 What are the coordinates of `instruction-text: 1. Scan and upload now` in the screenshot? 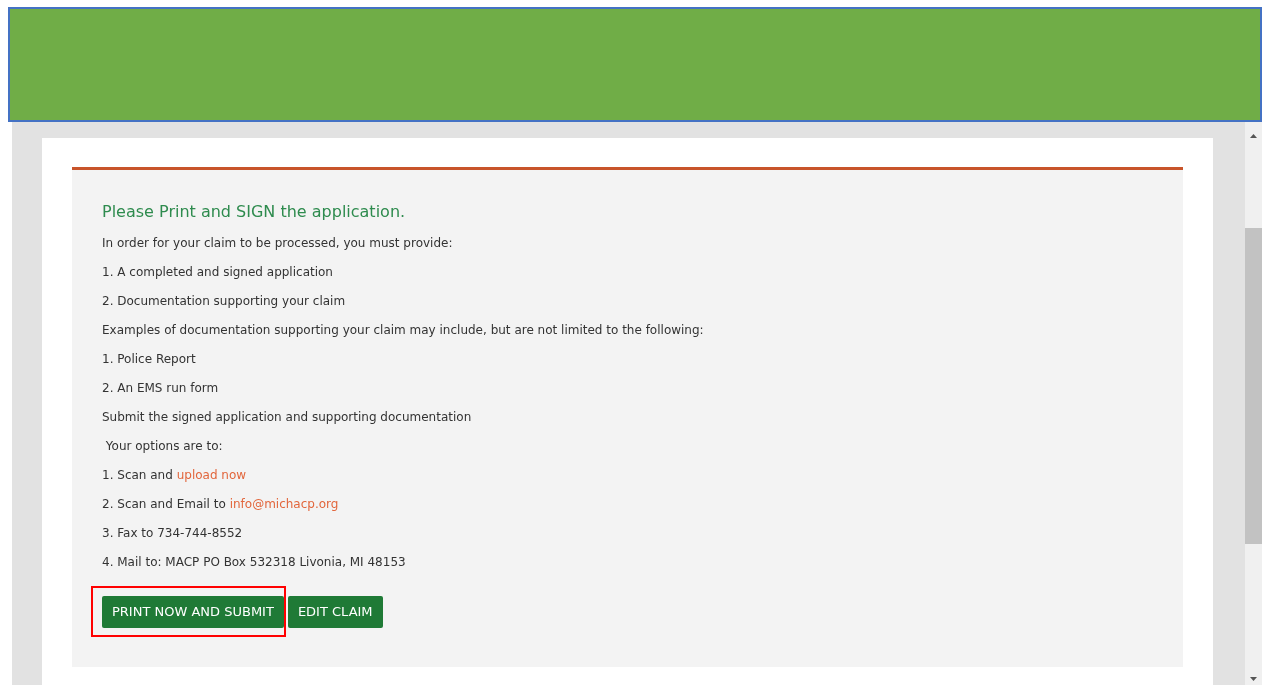 It's located at (174, 475).